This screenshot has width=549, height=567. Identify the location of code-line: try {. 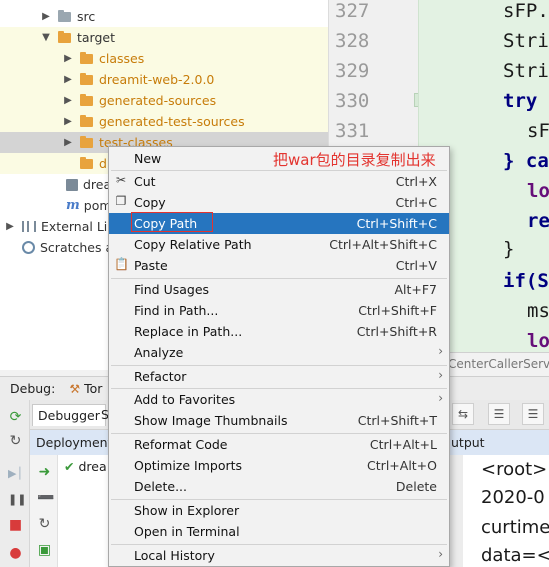
(526, 101).